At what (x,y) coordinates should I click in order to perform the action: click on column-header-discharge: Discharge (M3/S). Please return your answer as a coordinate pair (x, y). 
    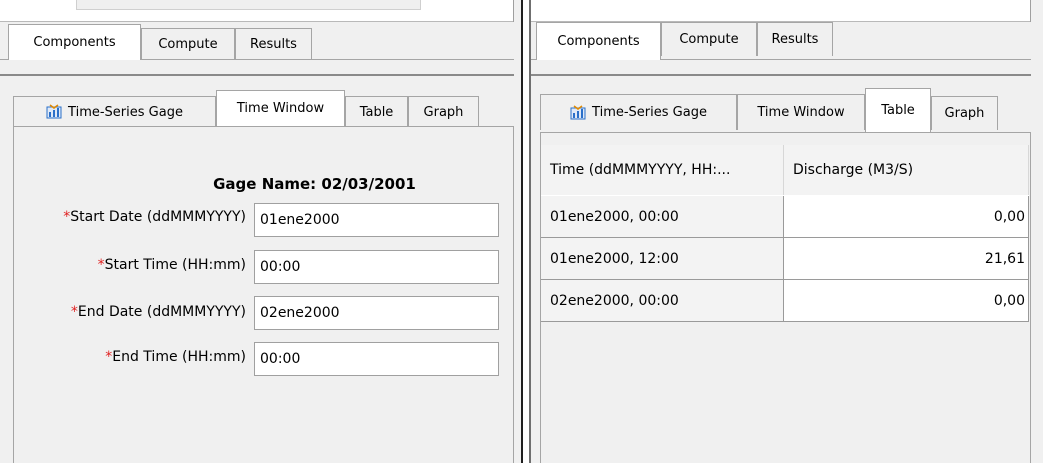
    Looking at the image, I should click on (906, 170).